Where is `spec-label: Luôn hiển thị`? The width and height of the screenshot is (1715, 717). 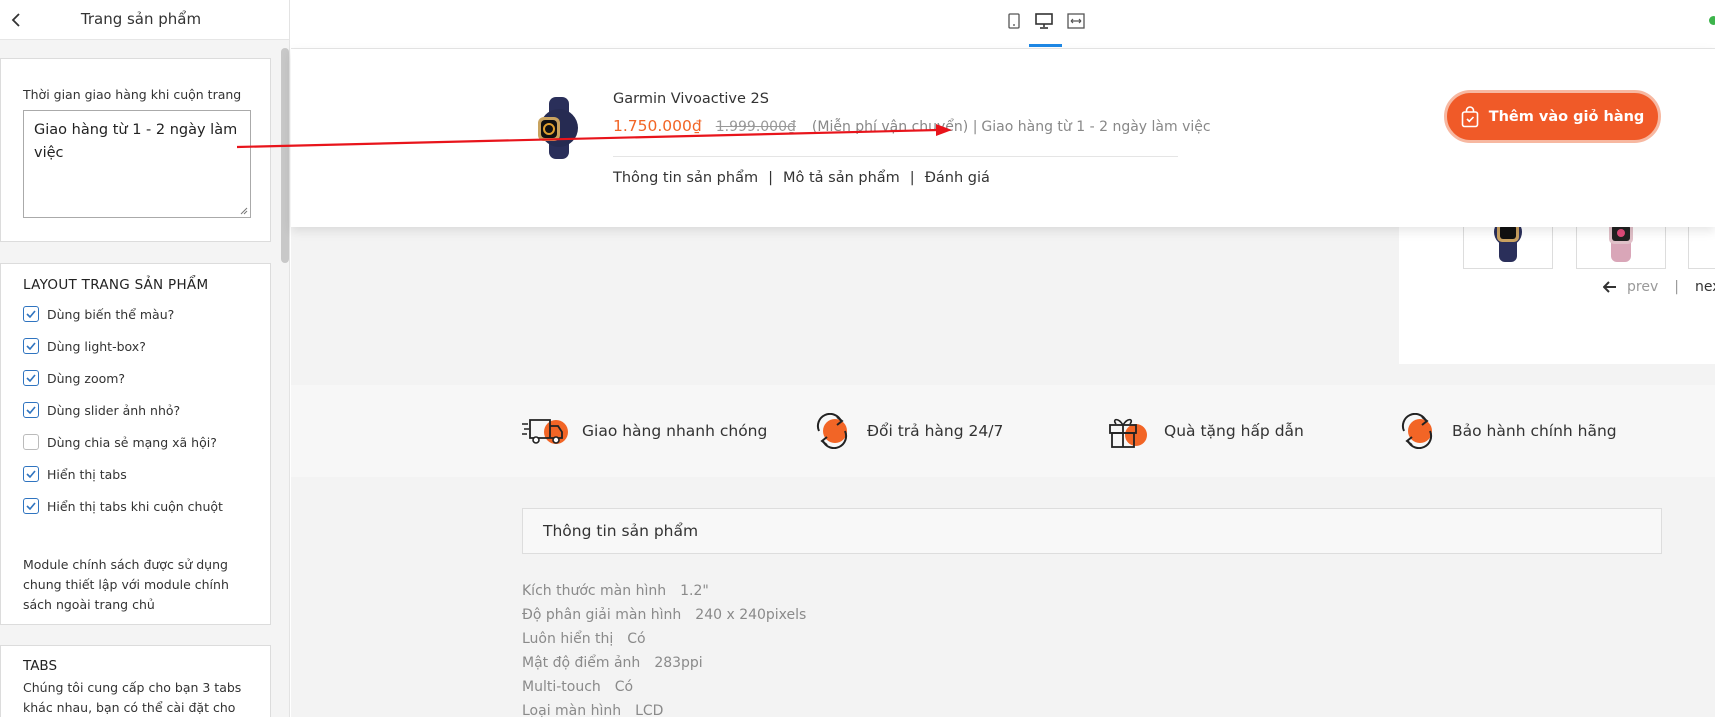
spec-label: Luôn hiển thị is located at coordinates (568, 639).